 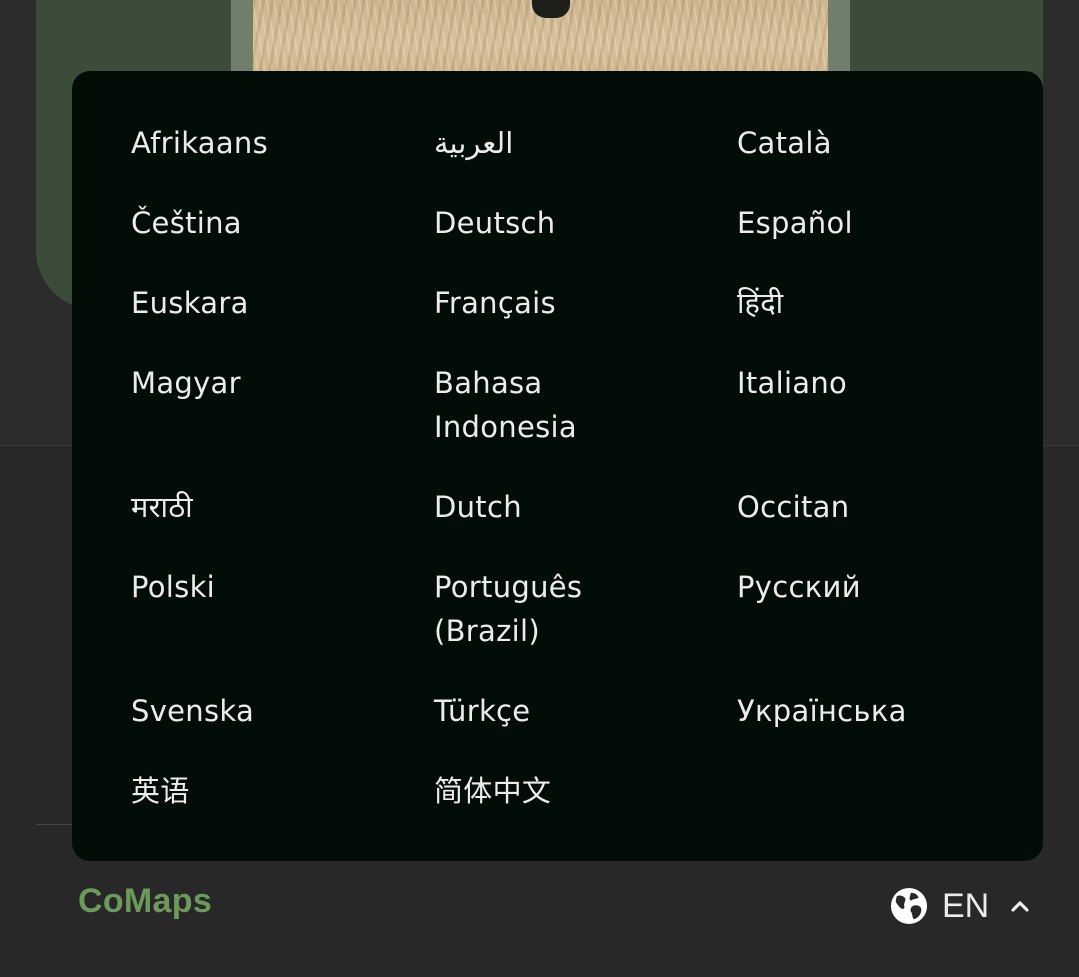 What do you see at coordinates (282, 161) in the screenshot?
I see `language-option-afrikaans: Afrikaans` at bounding box center [282, 161].